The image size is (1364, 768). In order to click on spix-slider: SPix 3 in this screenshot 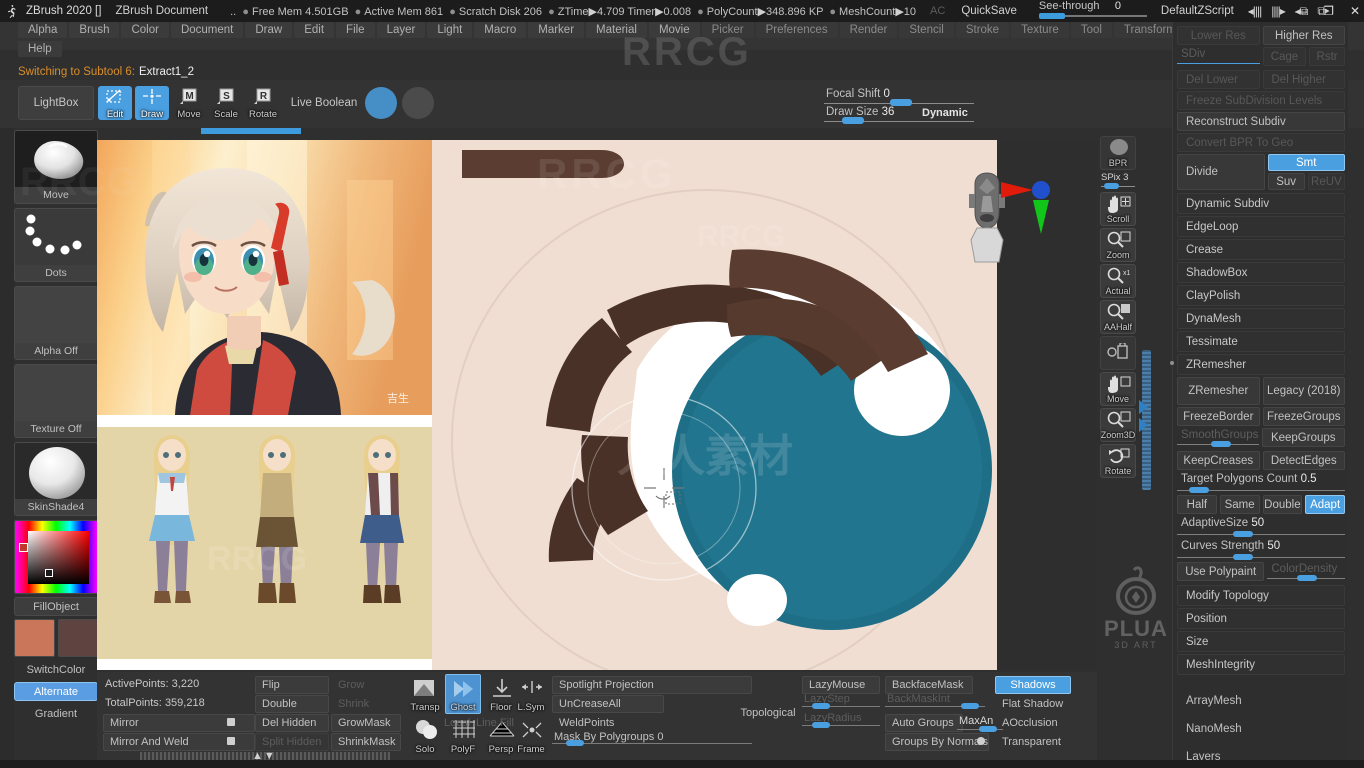, I will do `click(1118, 180)`.